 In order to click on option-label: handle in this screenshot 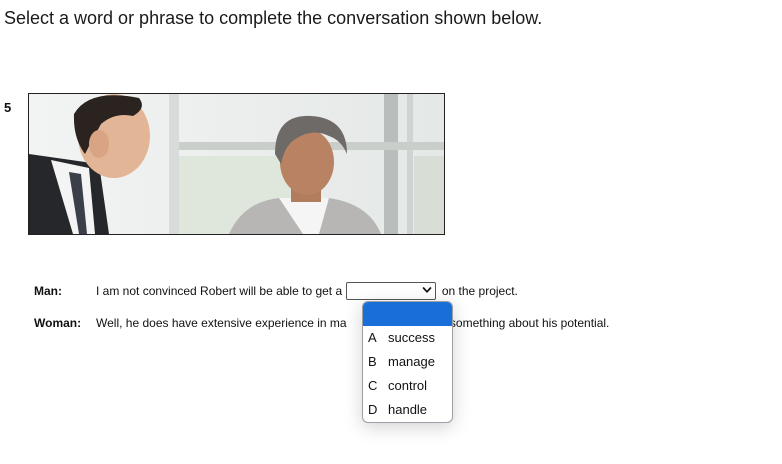, I will do `click(408, 409)`.